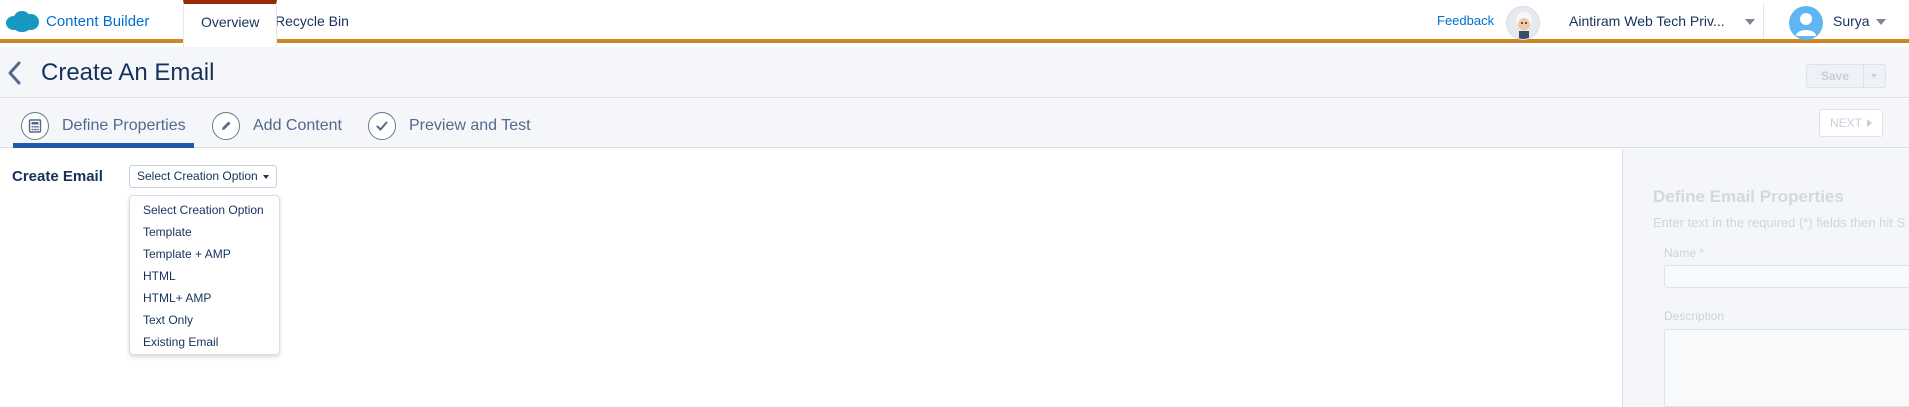 The width and height of the screenshot is (1909, 407). Describe the element at coordinates (297, 125) in the screenshot. I see `step-label: Add Content` at that location.